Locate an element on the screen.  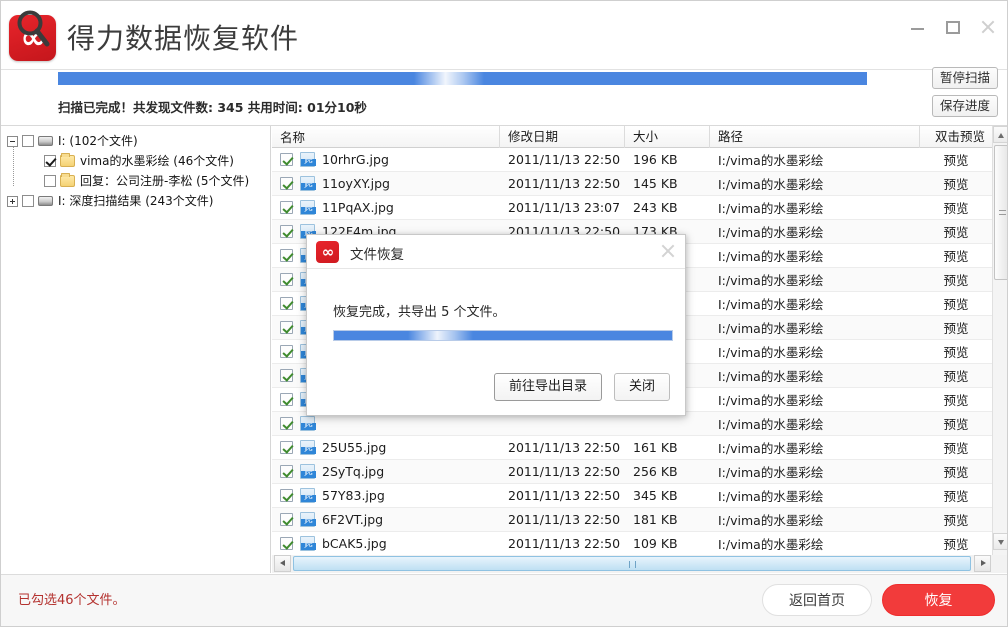
file-name-label: 10rhrG.jpg is located at coordinates (355, 159).